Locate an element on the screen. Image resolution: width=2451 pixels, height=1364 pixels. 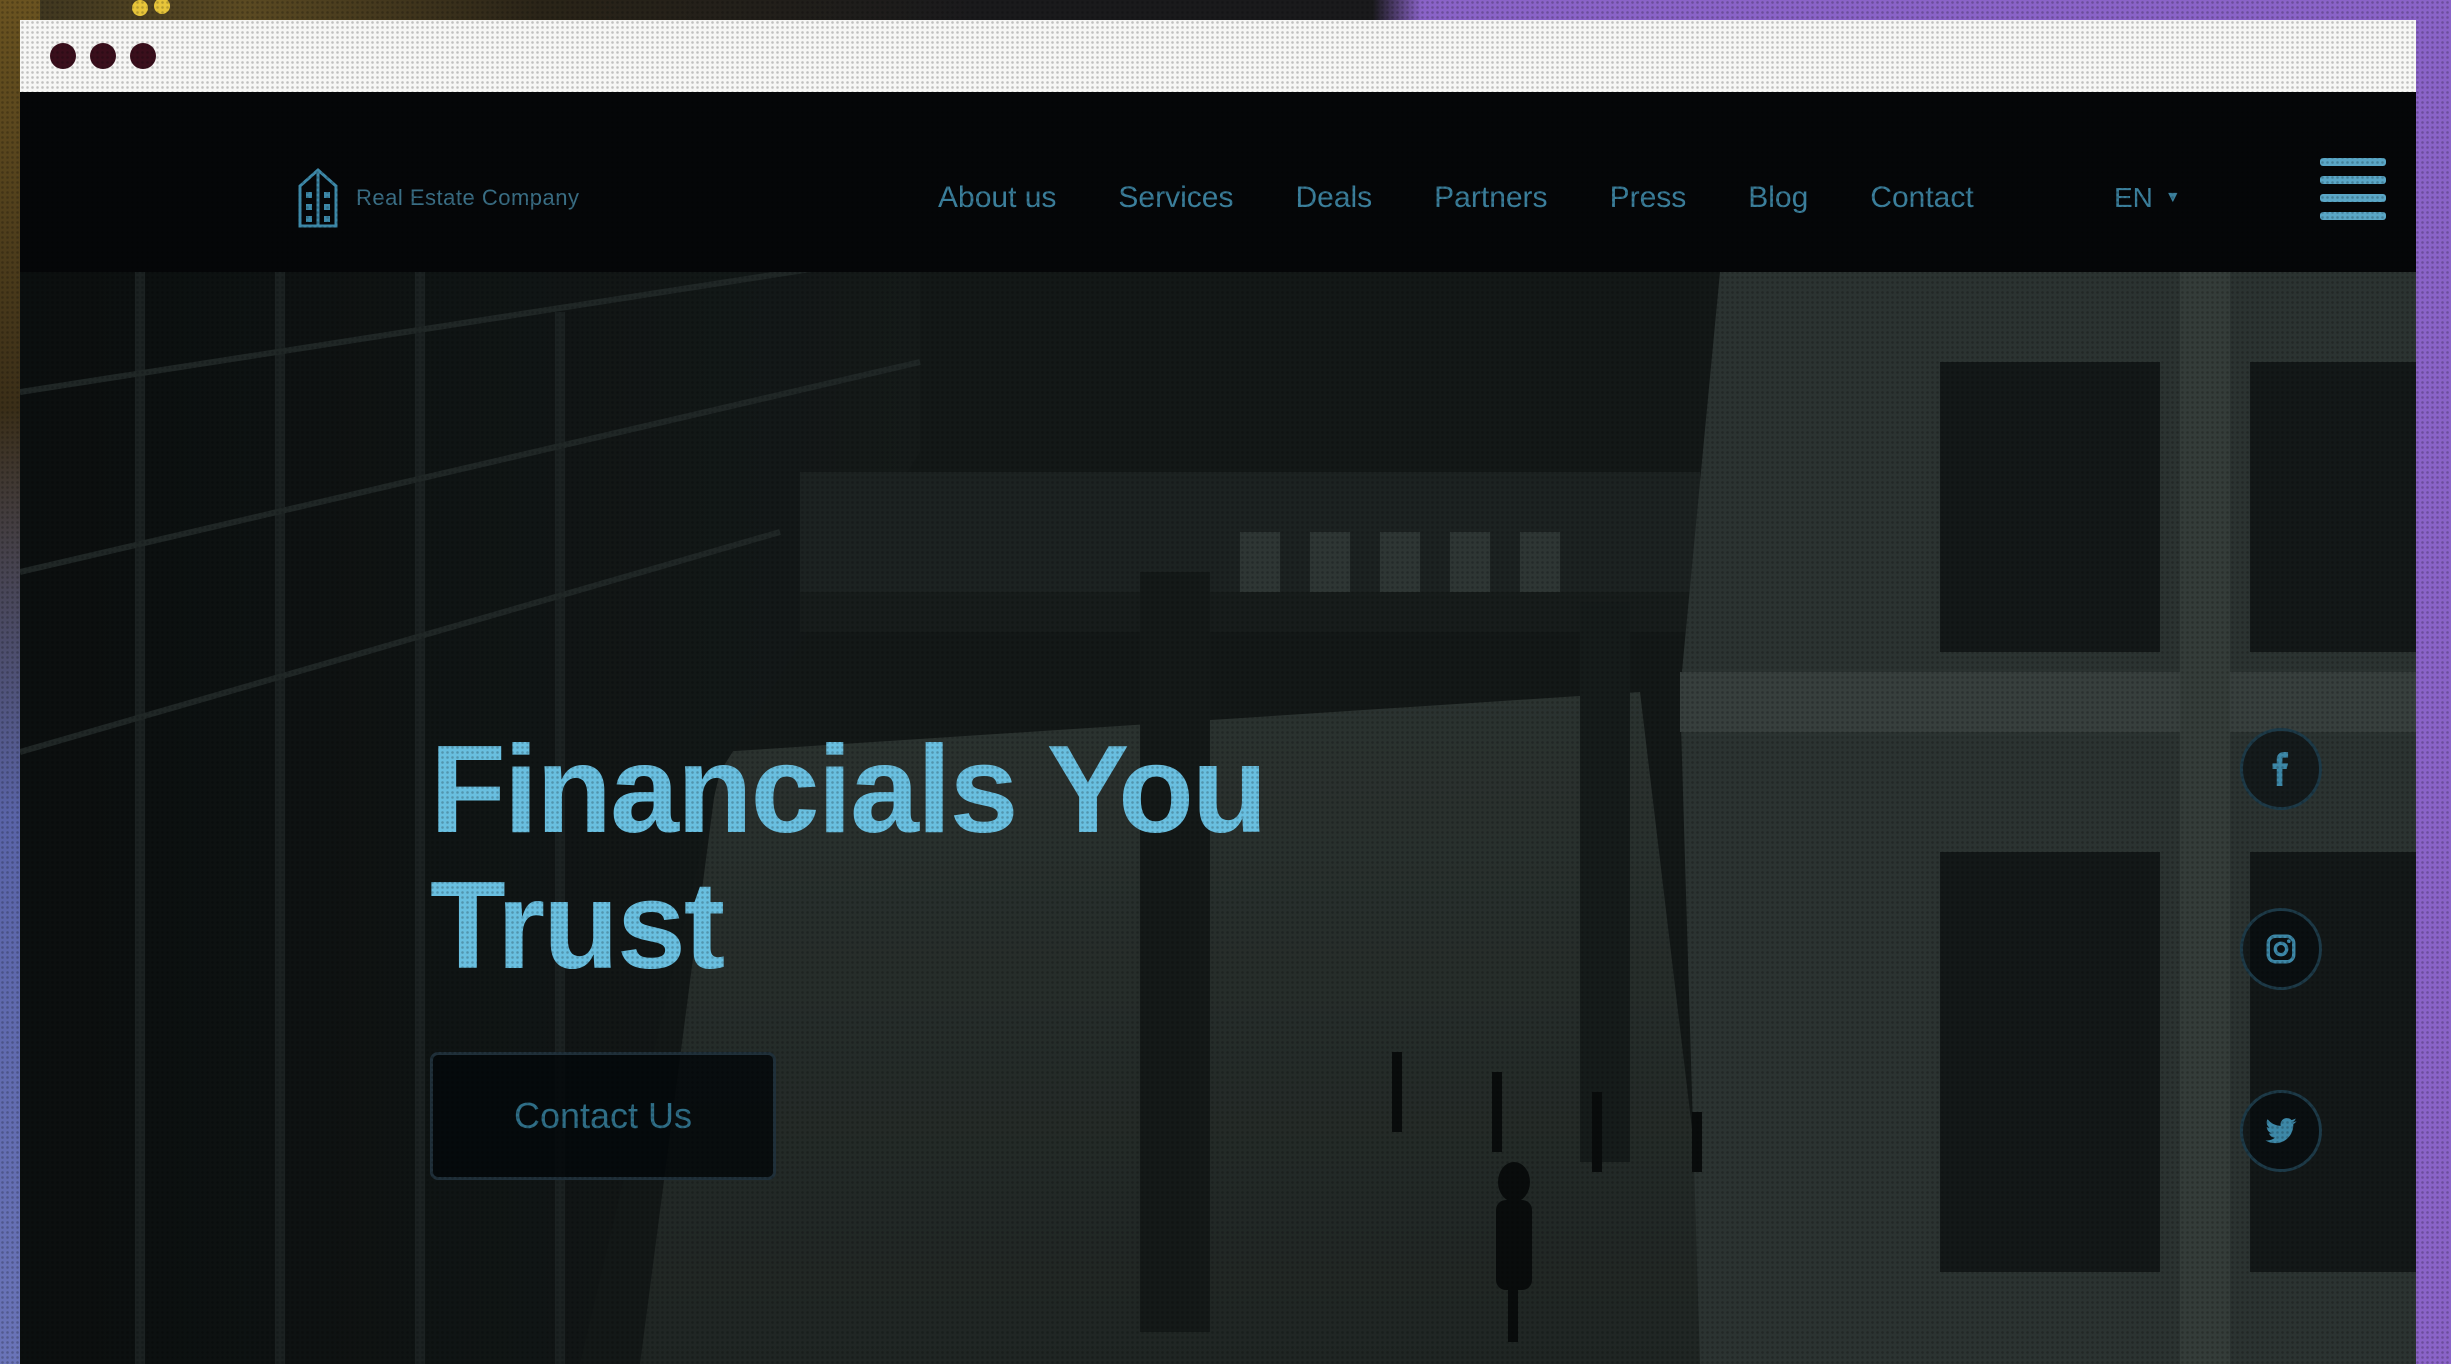
logo: Real Estate Company is located at coordinates (438, 198).